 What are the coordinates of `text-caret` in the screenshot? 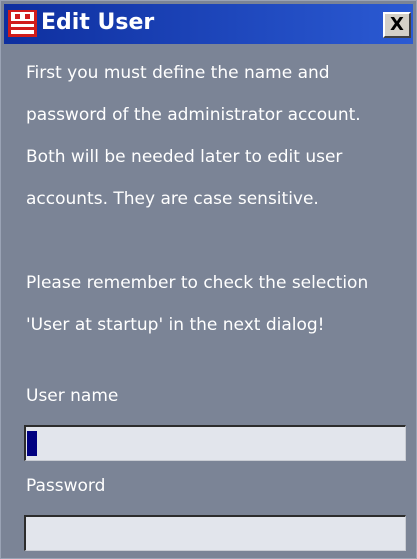 It's located at (32, 443).